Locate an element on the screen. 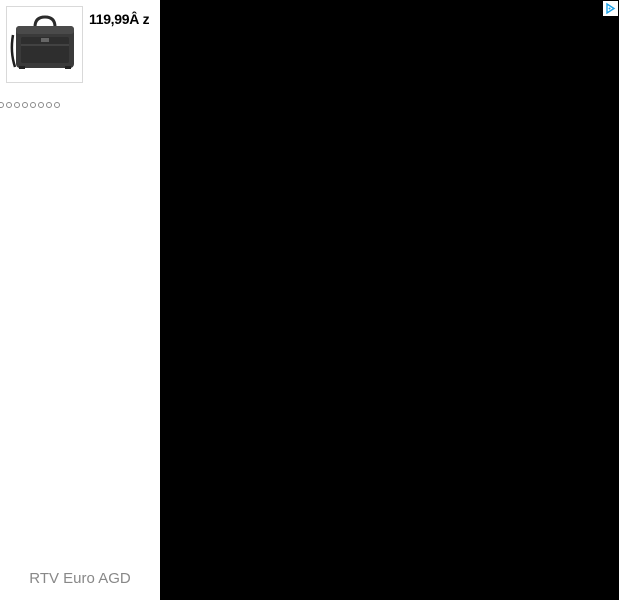 Image resolution: width=619 pixels, height=600 pixels. laptop-bag-icon is located at coordinates (42, 42).